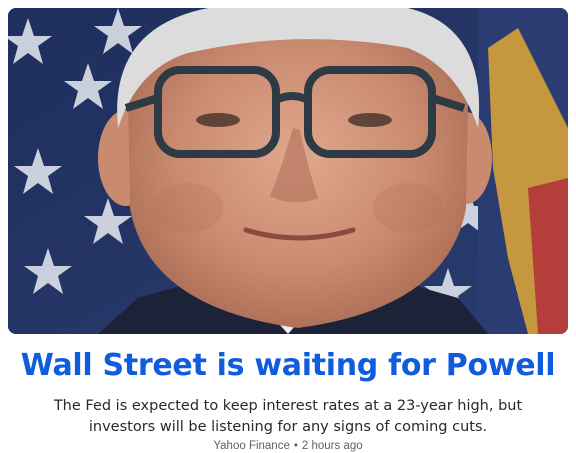 The width and height of the screenshot is (576, 453). I want to click on flag-stripes, so click(523, 171).